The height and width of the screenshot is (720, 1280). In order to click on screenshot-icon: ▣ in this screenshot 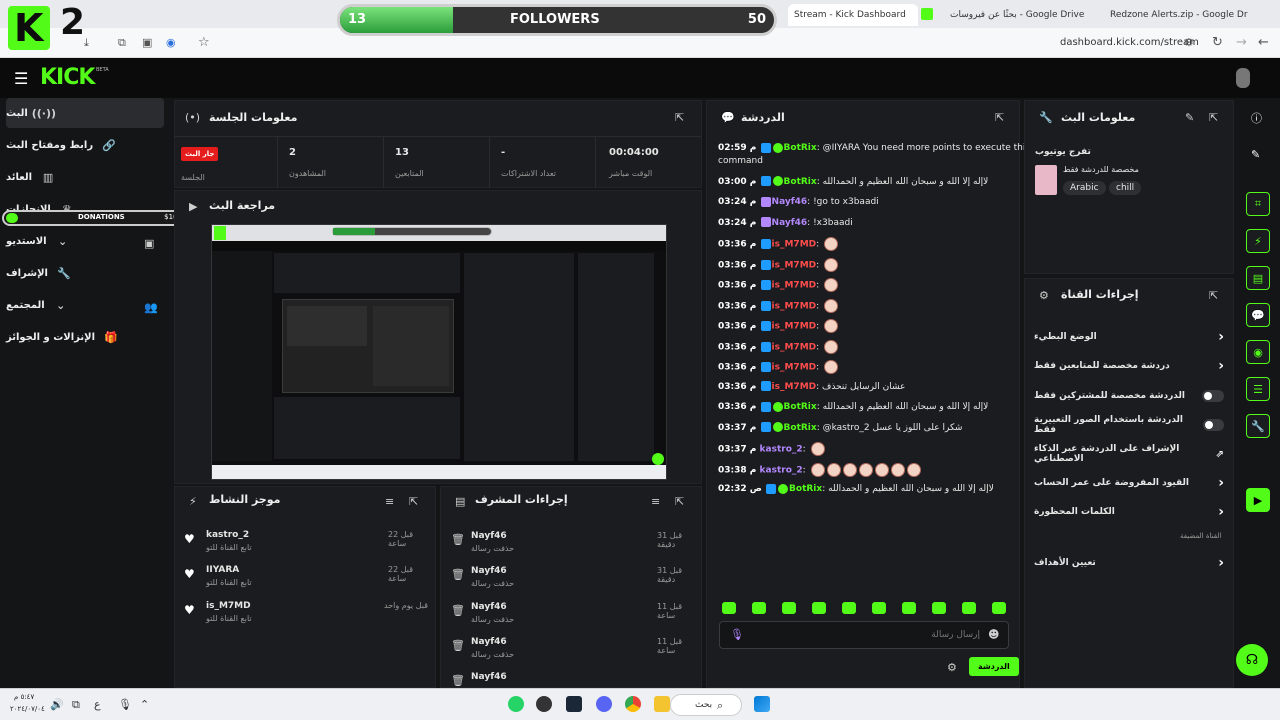, I will do `click(147, 42)`.